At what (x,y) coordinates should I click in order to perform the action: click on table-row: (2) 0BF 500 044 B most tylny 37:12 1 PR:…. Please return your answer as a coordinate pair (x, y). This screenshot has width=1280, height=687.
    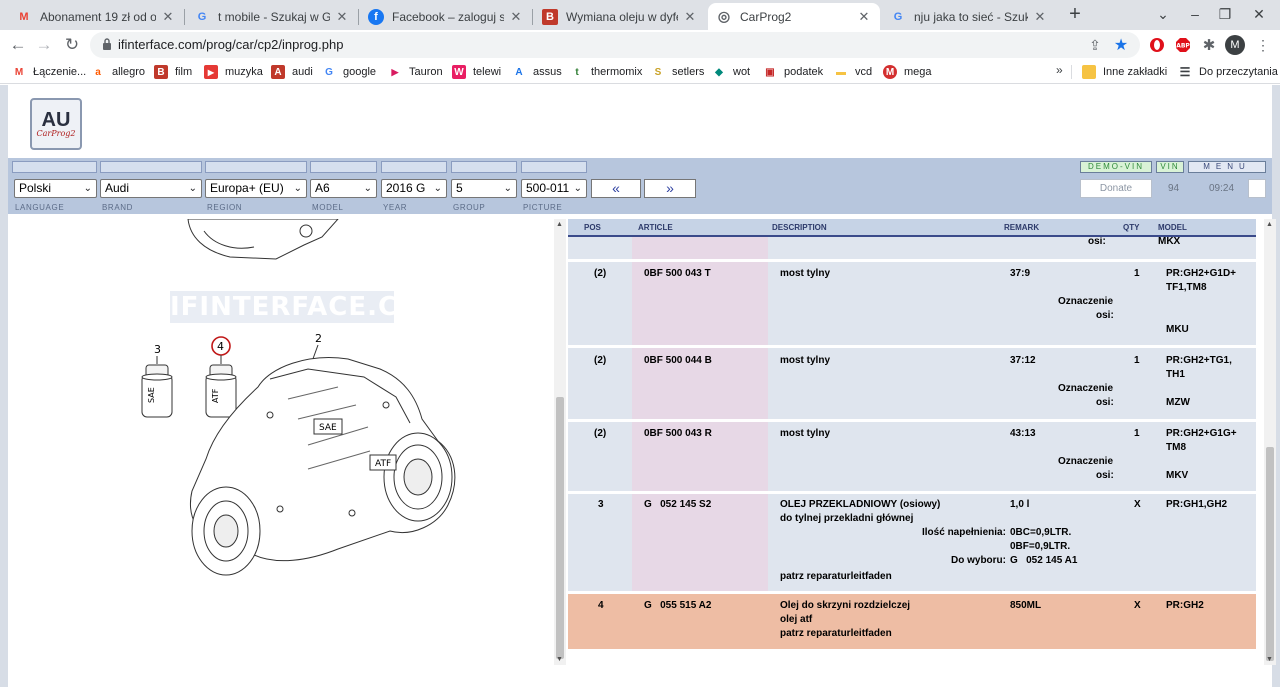
    Looking at the image, I should click on (912, 385).